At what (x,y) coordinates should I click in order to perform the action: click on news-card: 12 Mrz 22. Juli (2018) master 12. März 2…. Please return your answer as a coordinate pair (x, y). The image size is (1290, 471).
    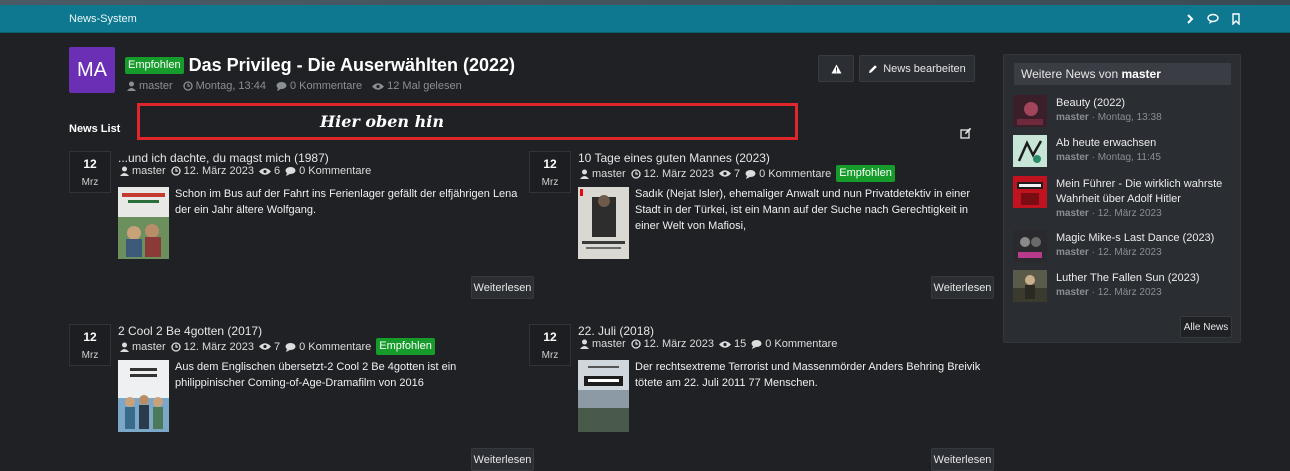
    Looking at the image, I should click on (761, 397).